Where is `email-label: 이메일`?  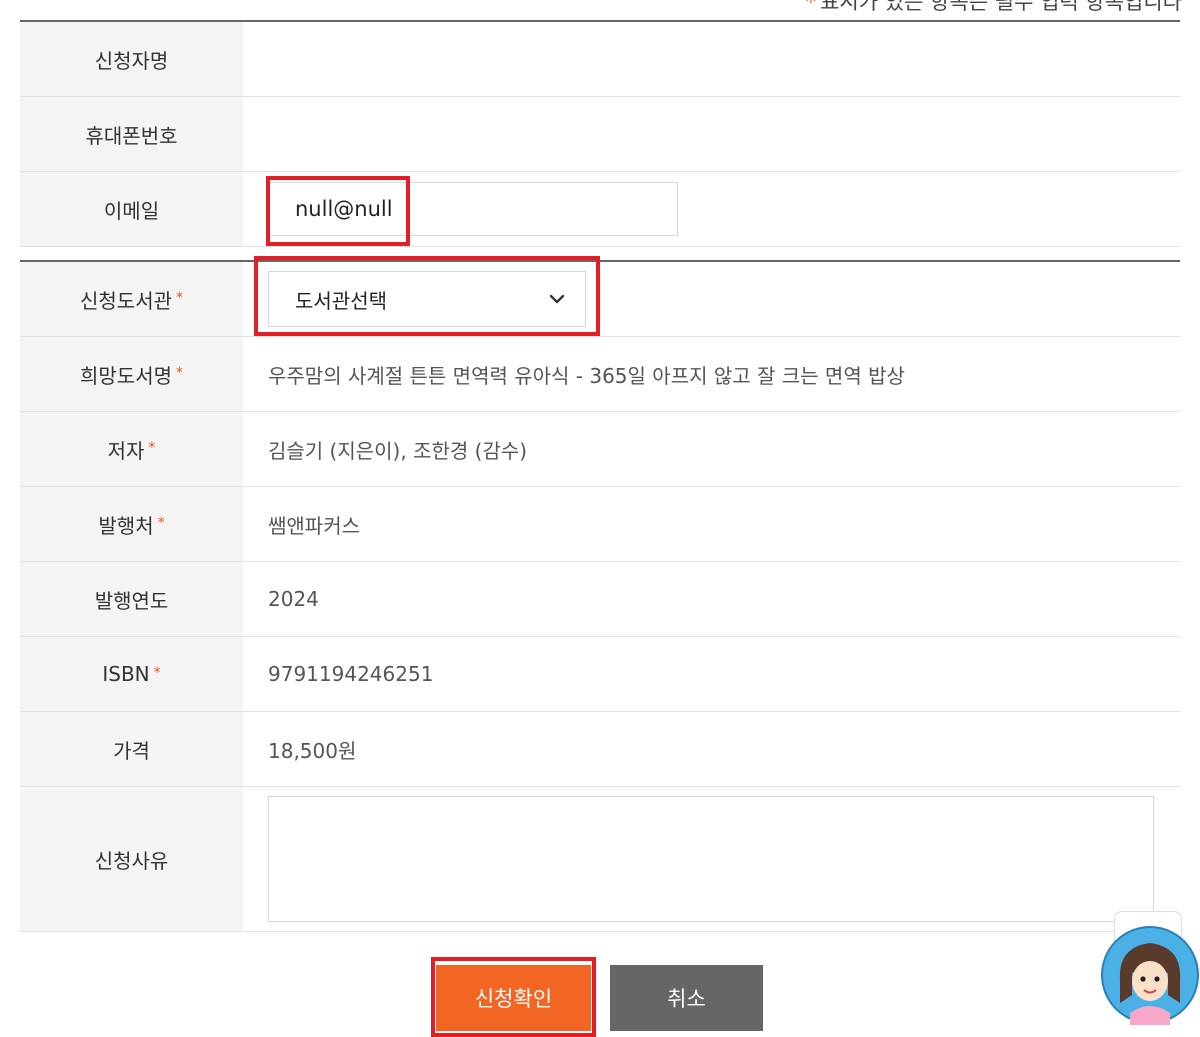 email-label: 이메일 is located at coordinates (131, 209).